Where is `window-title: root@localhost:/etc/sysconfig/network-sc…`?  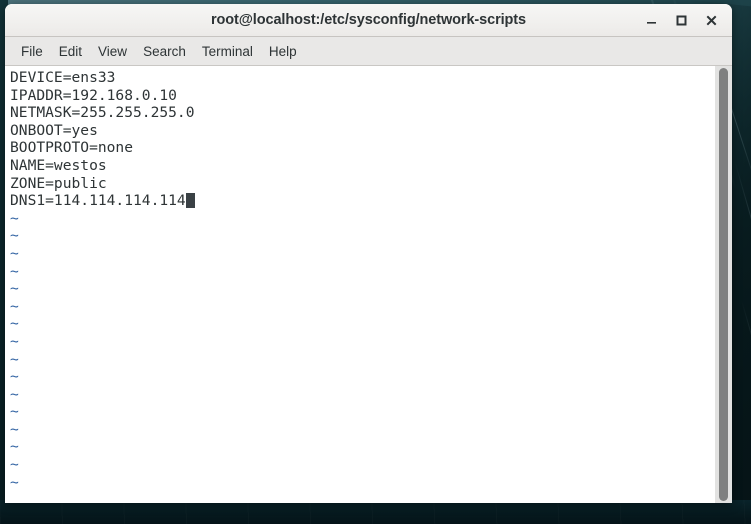
window-title: root@localhost:/etc/sysconfig/network-sc… is located at coordinates (368, 20).